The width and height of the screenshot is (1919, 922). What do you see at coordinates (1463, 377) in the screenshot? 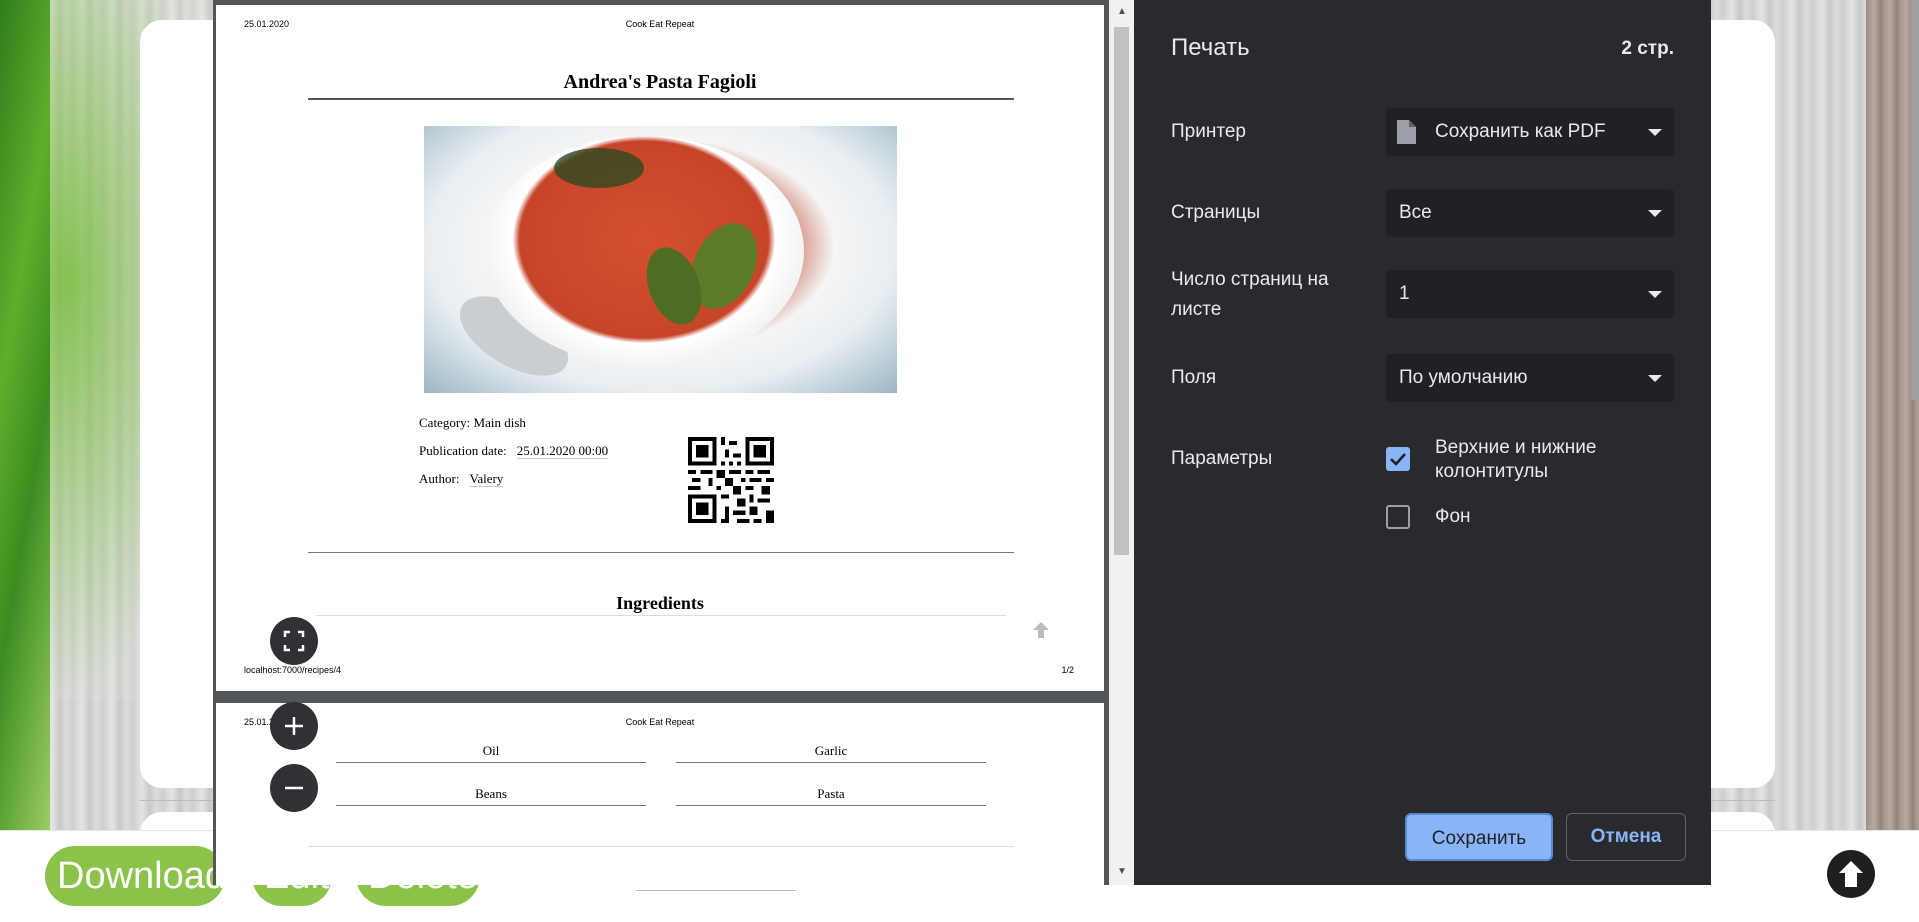
I see `margins-value: По умолчанию` at bounding box center [1463, 377].